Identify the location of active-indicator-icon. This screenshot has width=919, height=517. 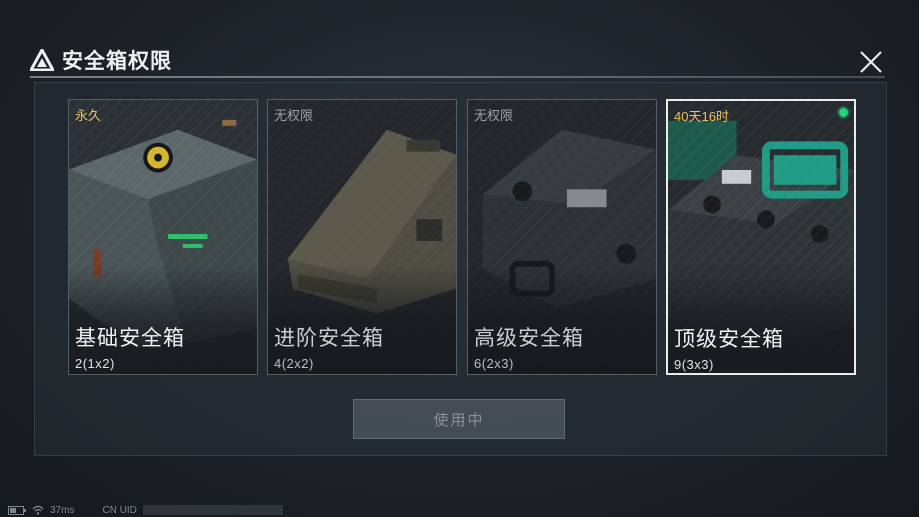
(843, 112).